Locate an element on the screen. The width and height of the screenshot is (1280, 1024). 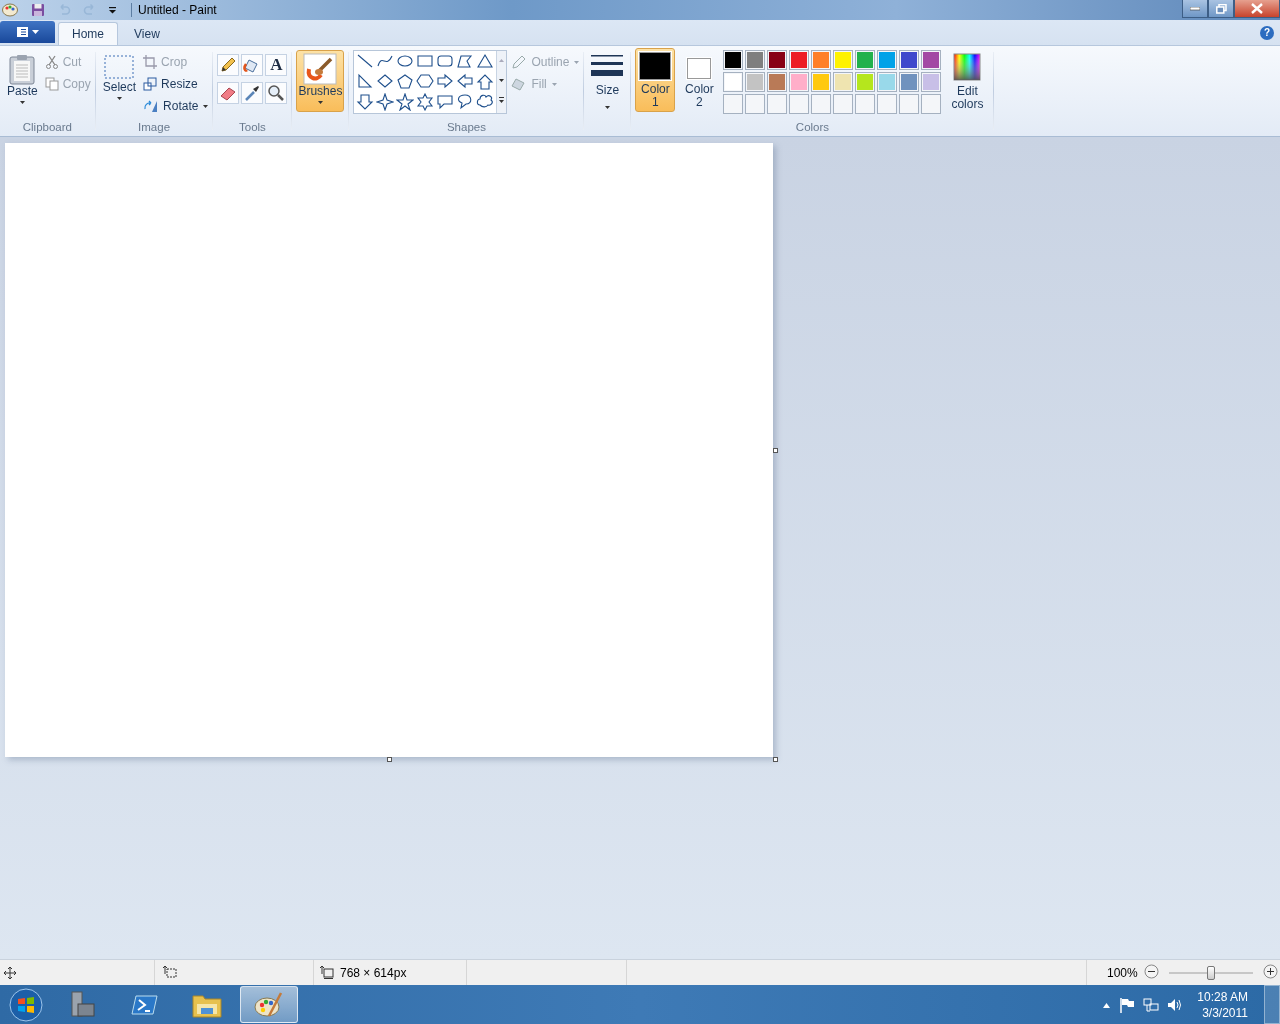
clipboard-icon is located at coordinates (22, 69).